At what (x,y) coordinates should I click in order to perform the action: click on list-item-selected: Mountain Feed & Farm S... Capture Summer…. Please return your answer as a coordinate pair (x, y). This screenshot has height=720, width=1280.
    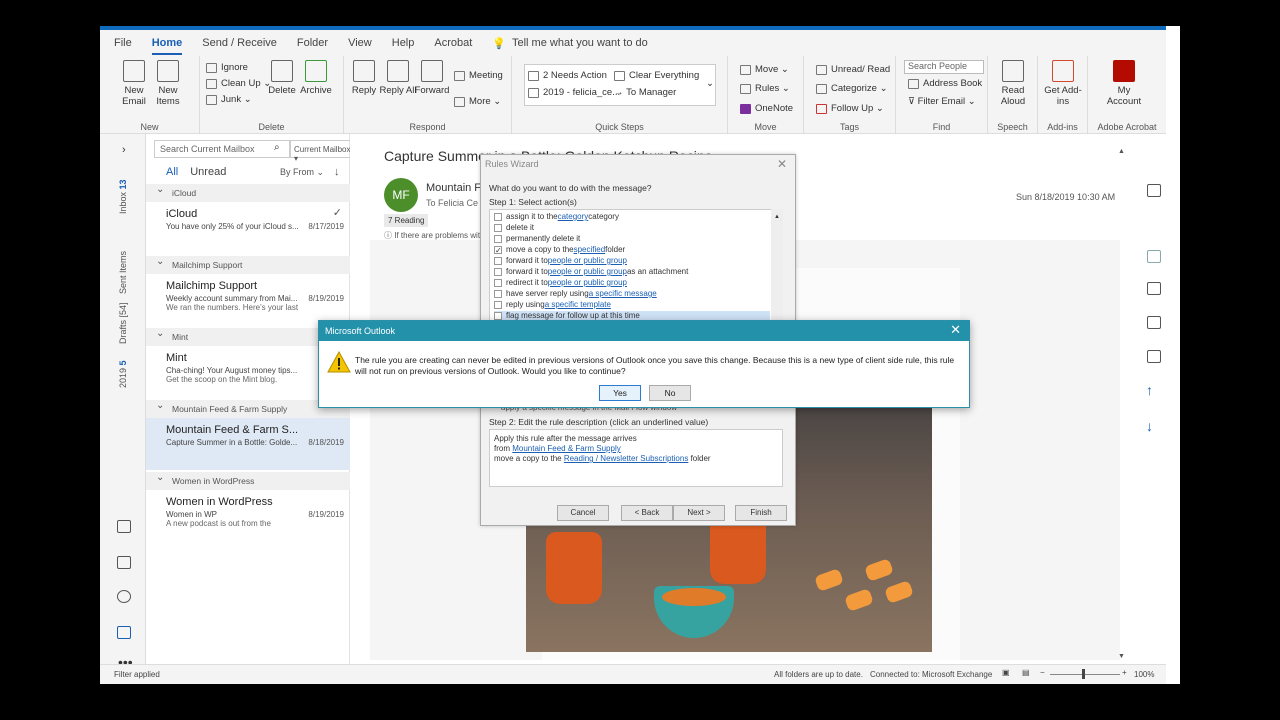
    Looking at the image, I should click on (248, 444).